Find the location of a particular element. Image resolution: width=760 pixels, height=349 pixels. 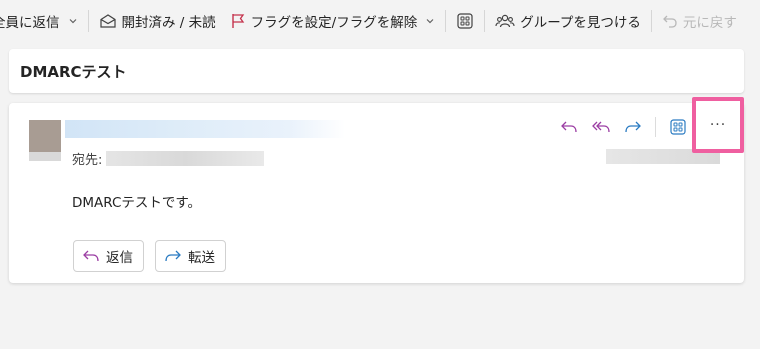

reply-all-icon is located at coordinates (601, 127).